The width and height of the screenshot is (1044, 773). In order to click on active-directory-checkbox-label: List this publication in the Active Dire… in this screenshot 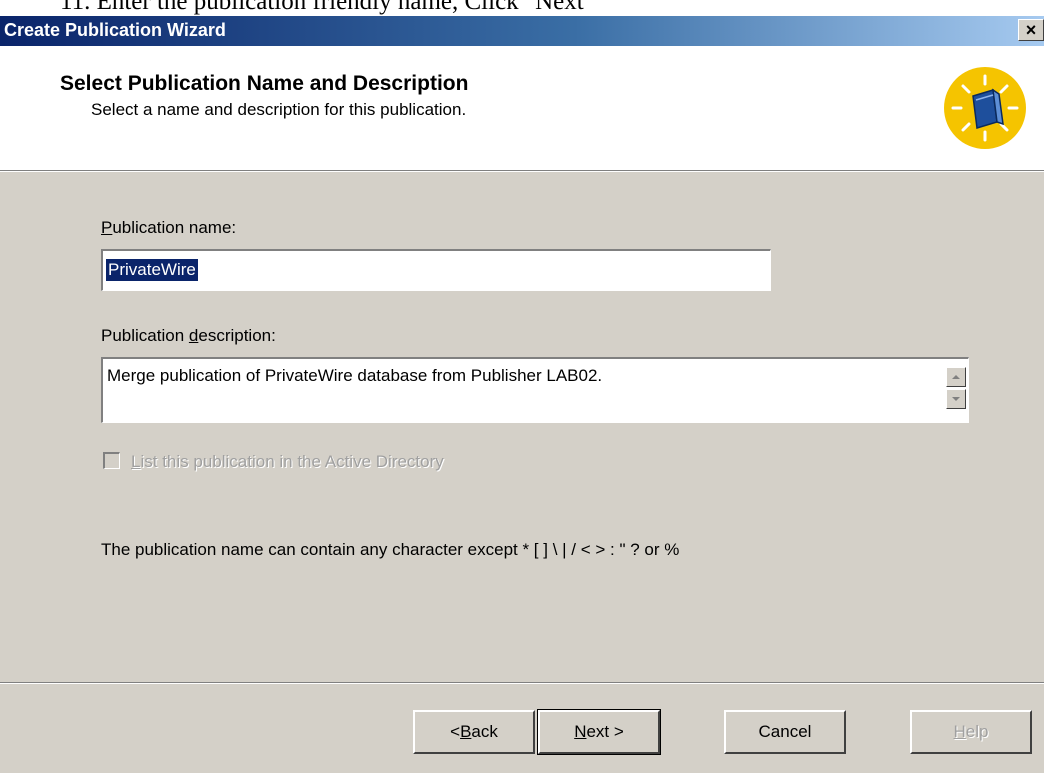, I will do `click(287, 461)`.